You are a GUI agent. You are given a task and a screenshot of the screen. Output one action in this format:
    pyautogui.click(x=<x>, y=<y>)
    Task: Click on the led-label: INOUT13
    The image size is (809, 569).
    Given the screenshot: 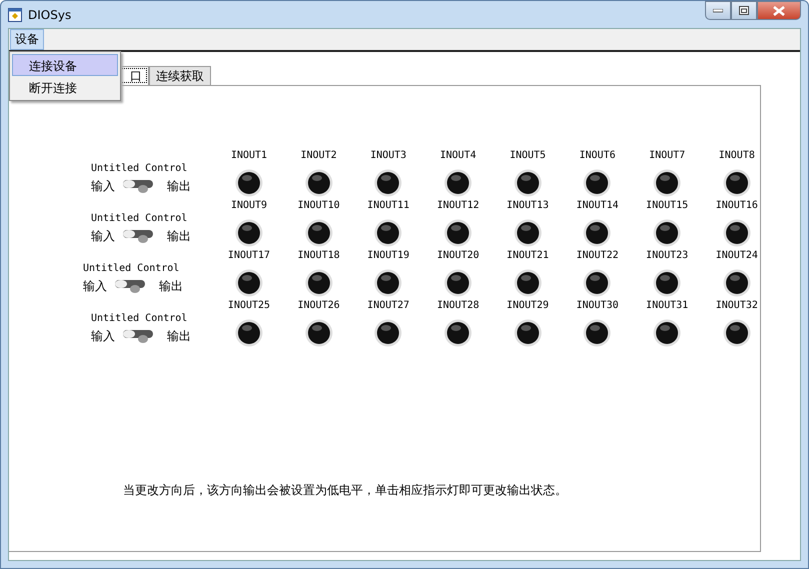 What is the action you would take?
    pyautogui.click(x=527, y=205)
    